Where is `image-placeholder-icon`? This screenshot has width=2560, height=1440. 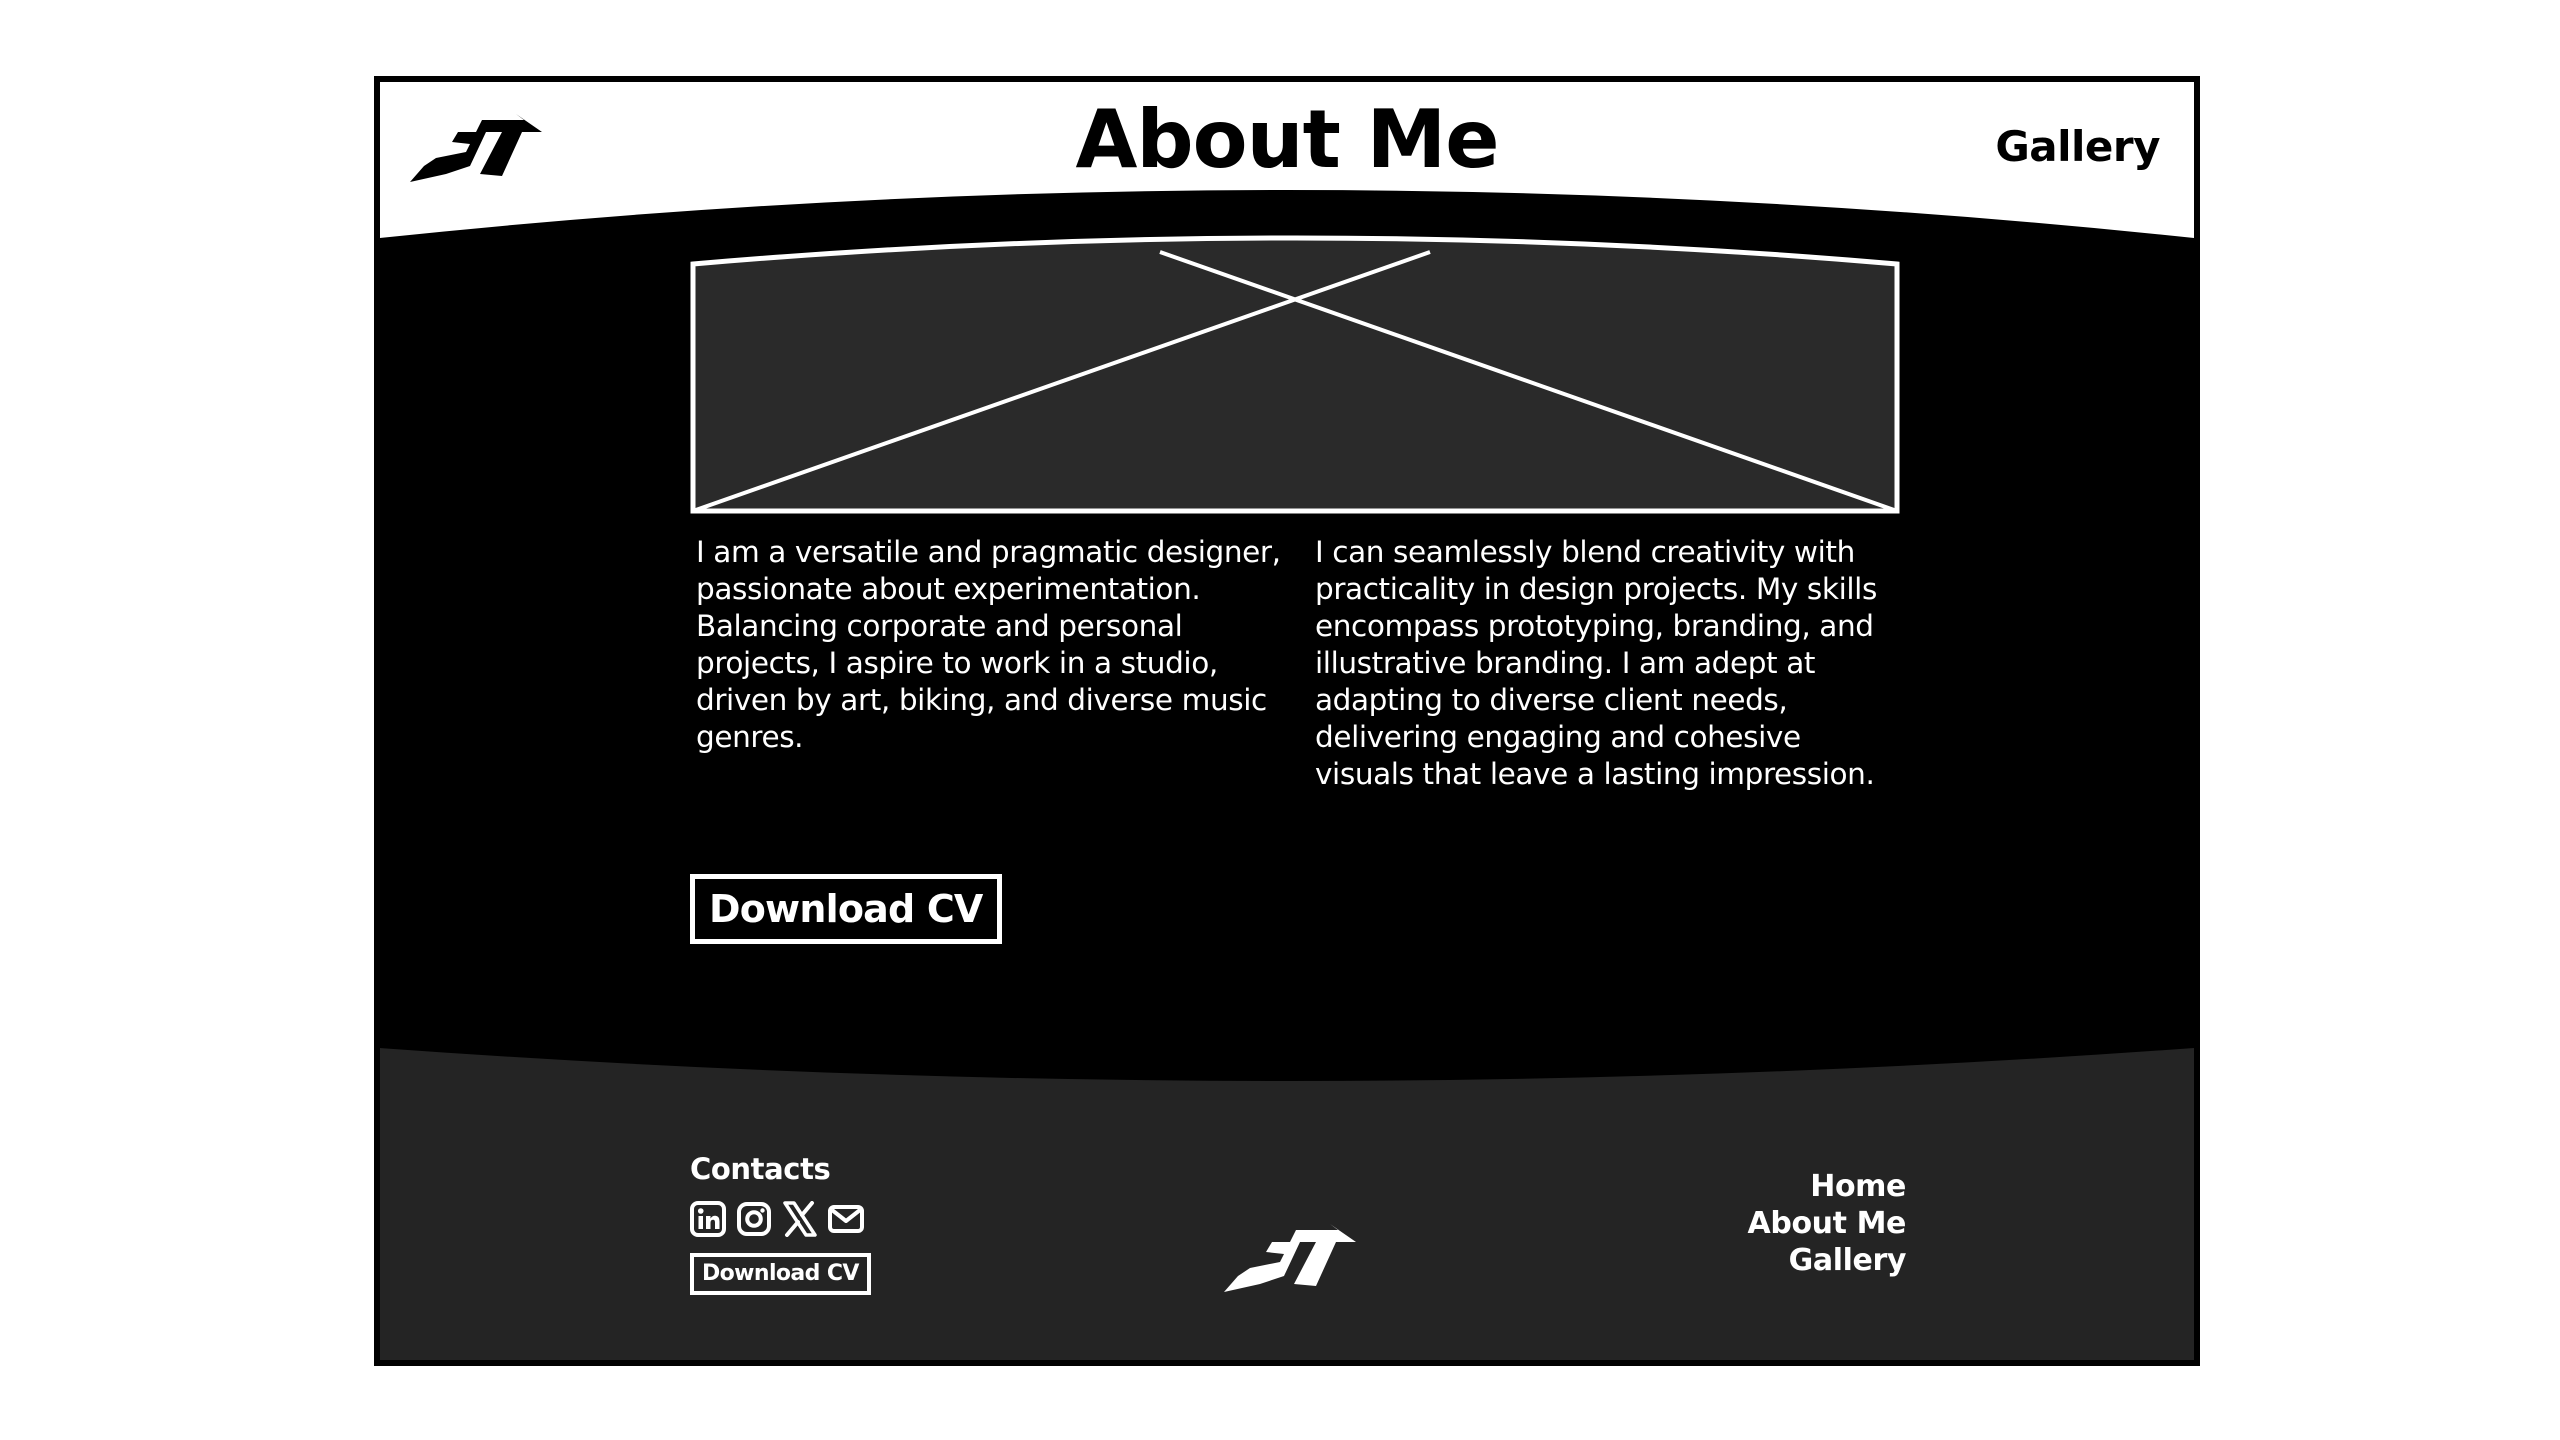 image-placeholder-icon is located at coordinates (1295, 374).